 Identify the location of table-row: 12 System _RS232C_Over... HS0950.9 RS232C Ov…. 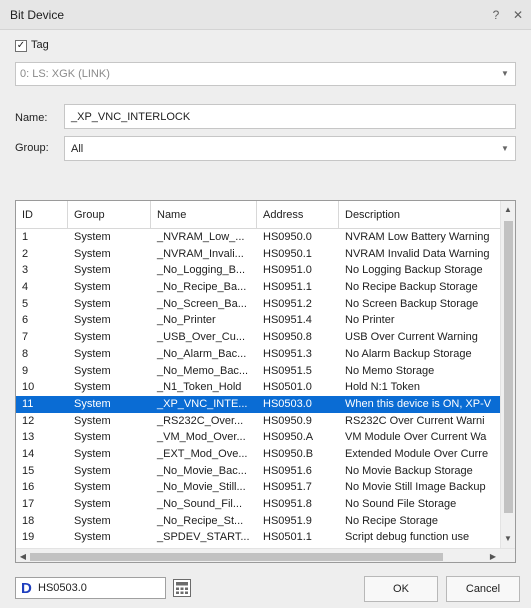
(258, 421).